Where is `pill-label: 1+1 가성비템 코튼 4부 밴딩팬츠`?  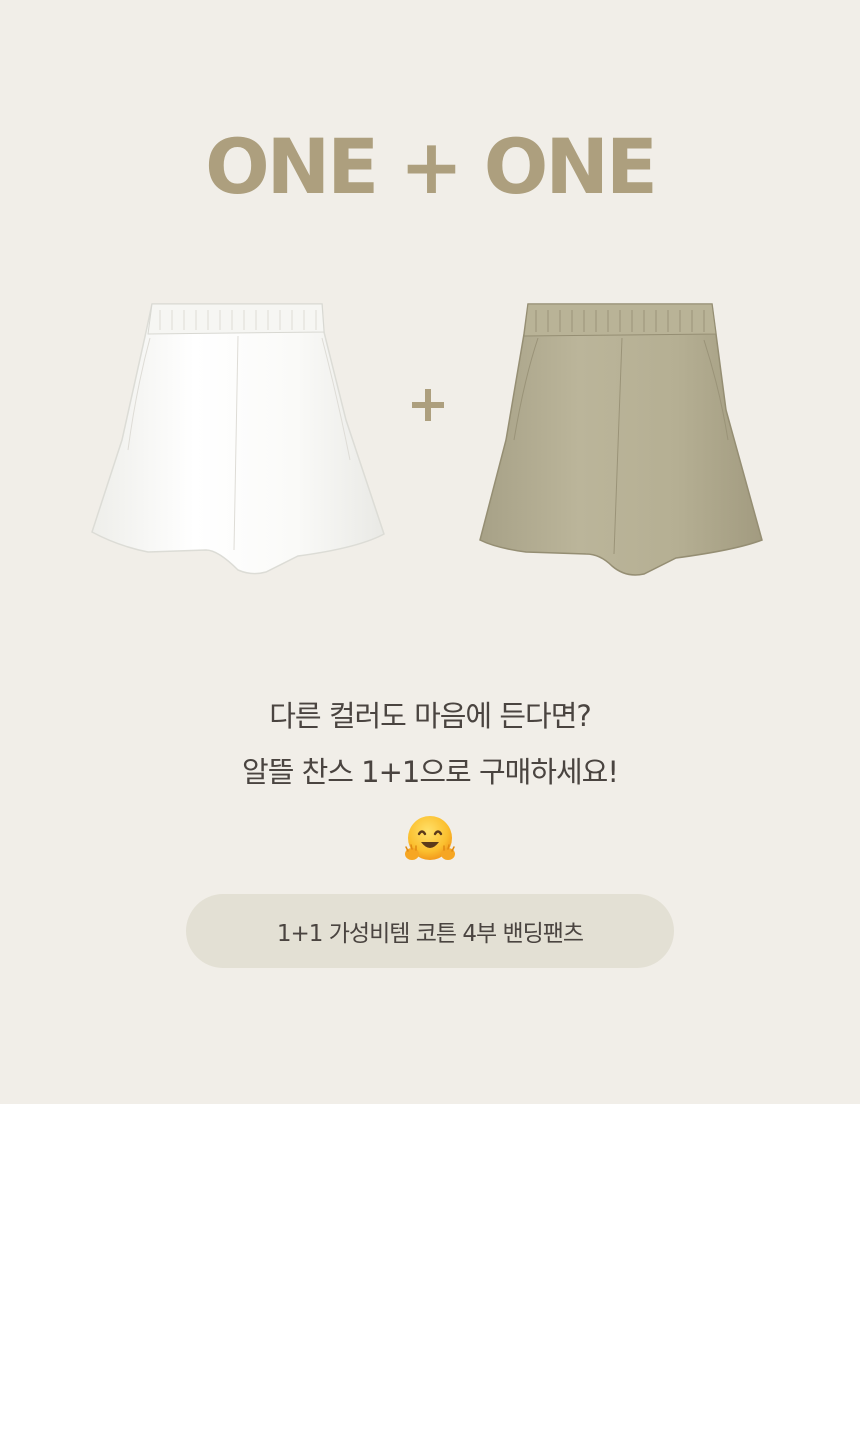 pill-label: 1+1 가성비템 코튼 4부 밴딩팬츠 is located at coordinates (430, 934).